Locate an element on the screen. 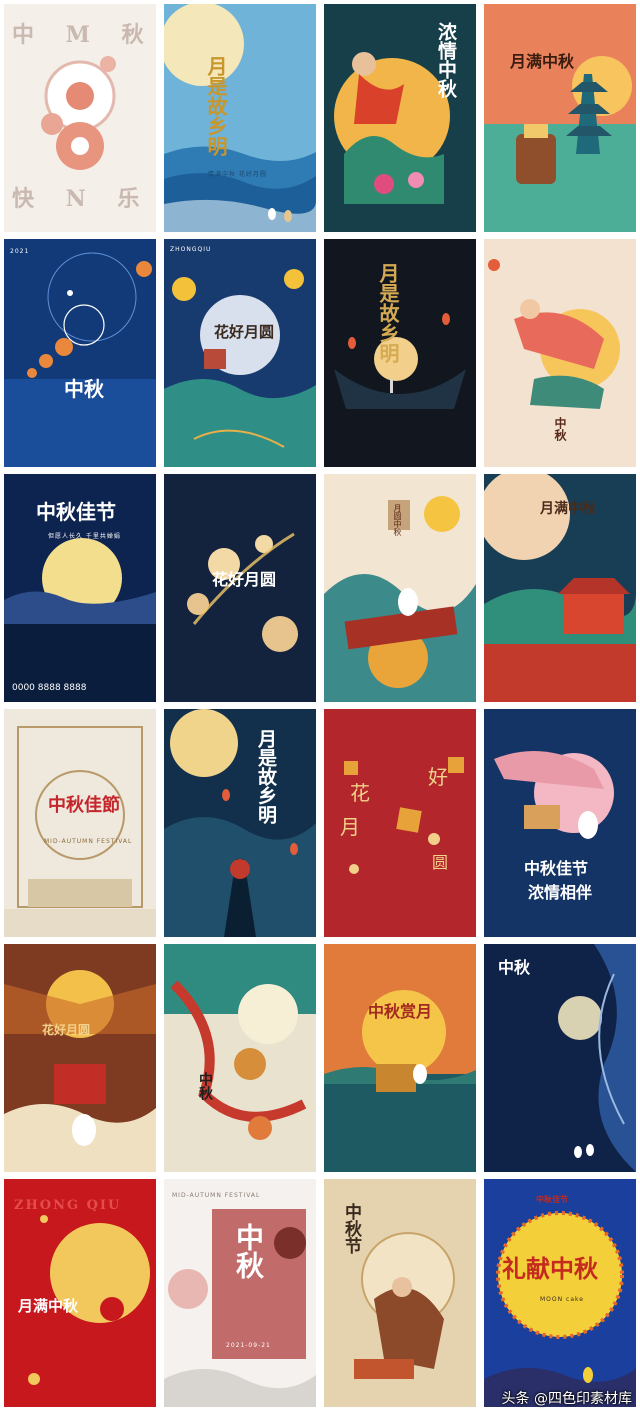 The image size is (640, 1414). poster-22-art is located at coordinates (240, 1293).